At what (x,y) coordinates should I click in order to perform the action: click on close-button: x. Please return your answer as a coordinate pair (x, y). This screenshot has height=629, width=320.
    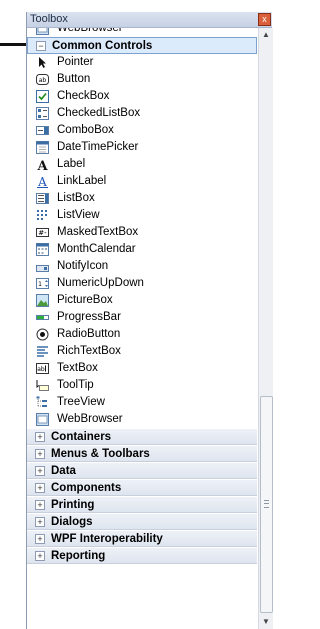
    Looking at the image, I should click on (264, 19).